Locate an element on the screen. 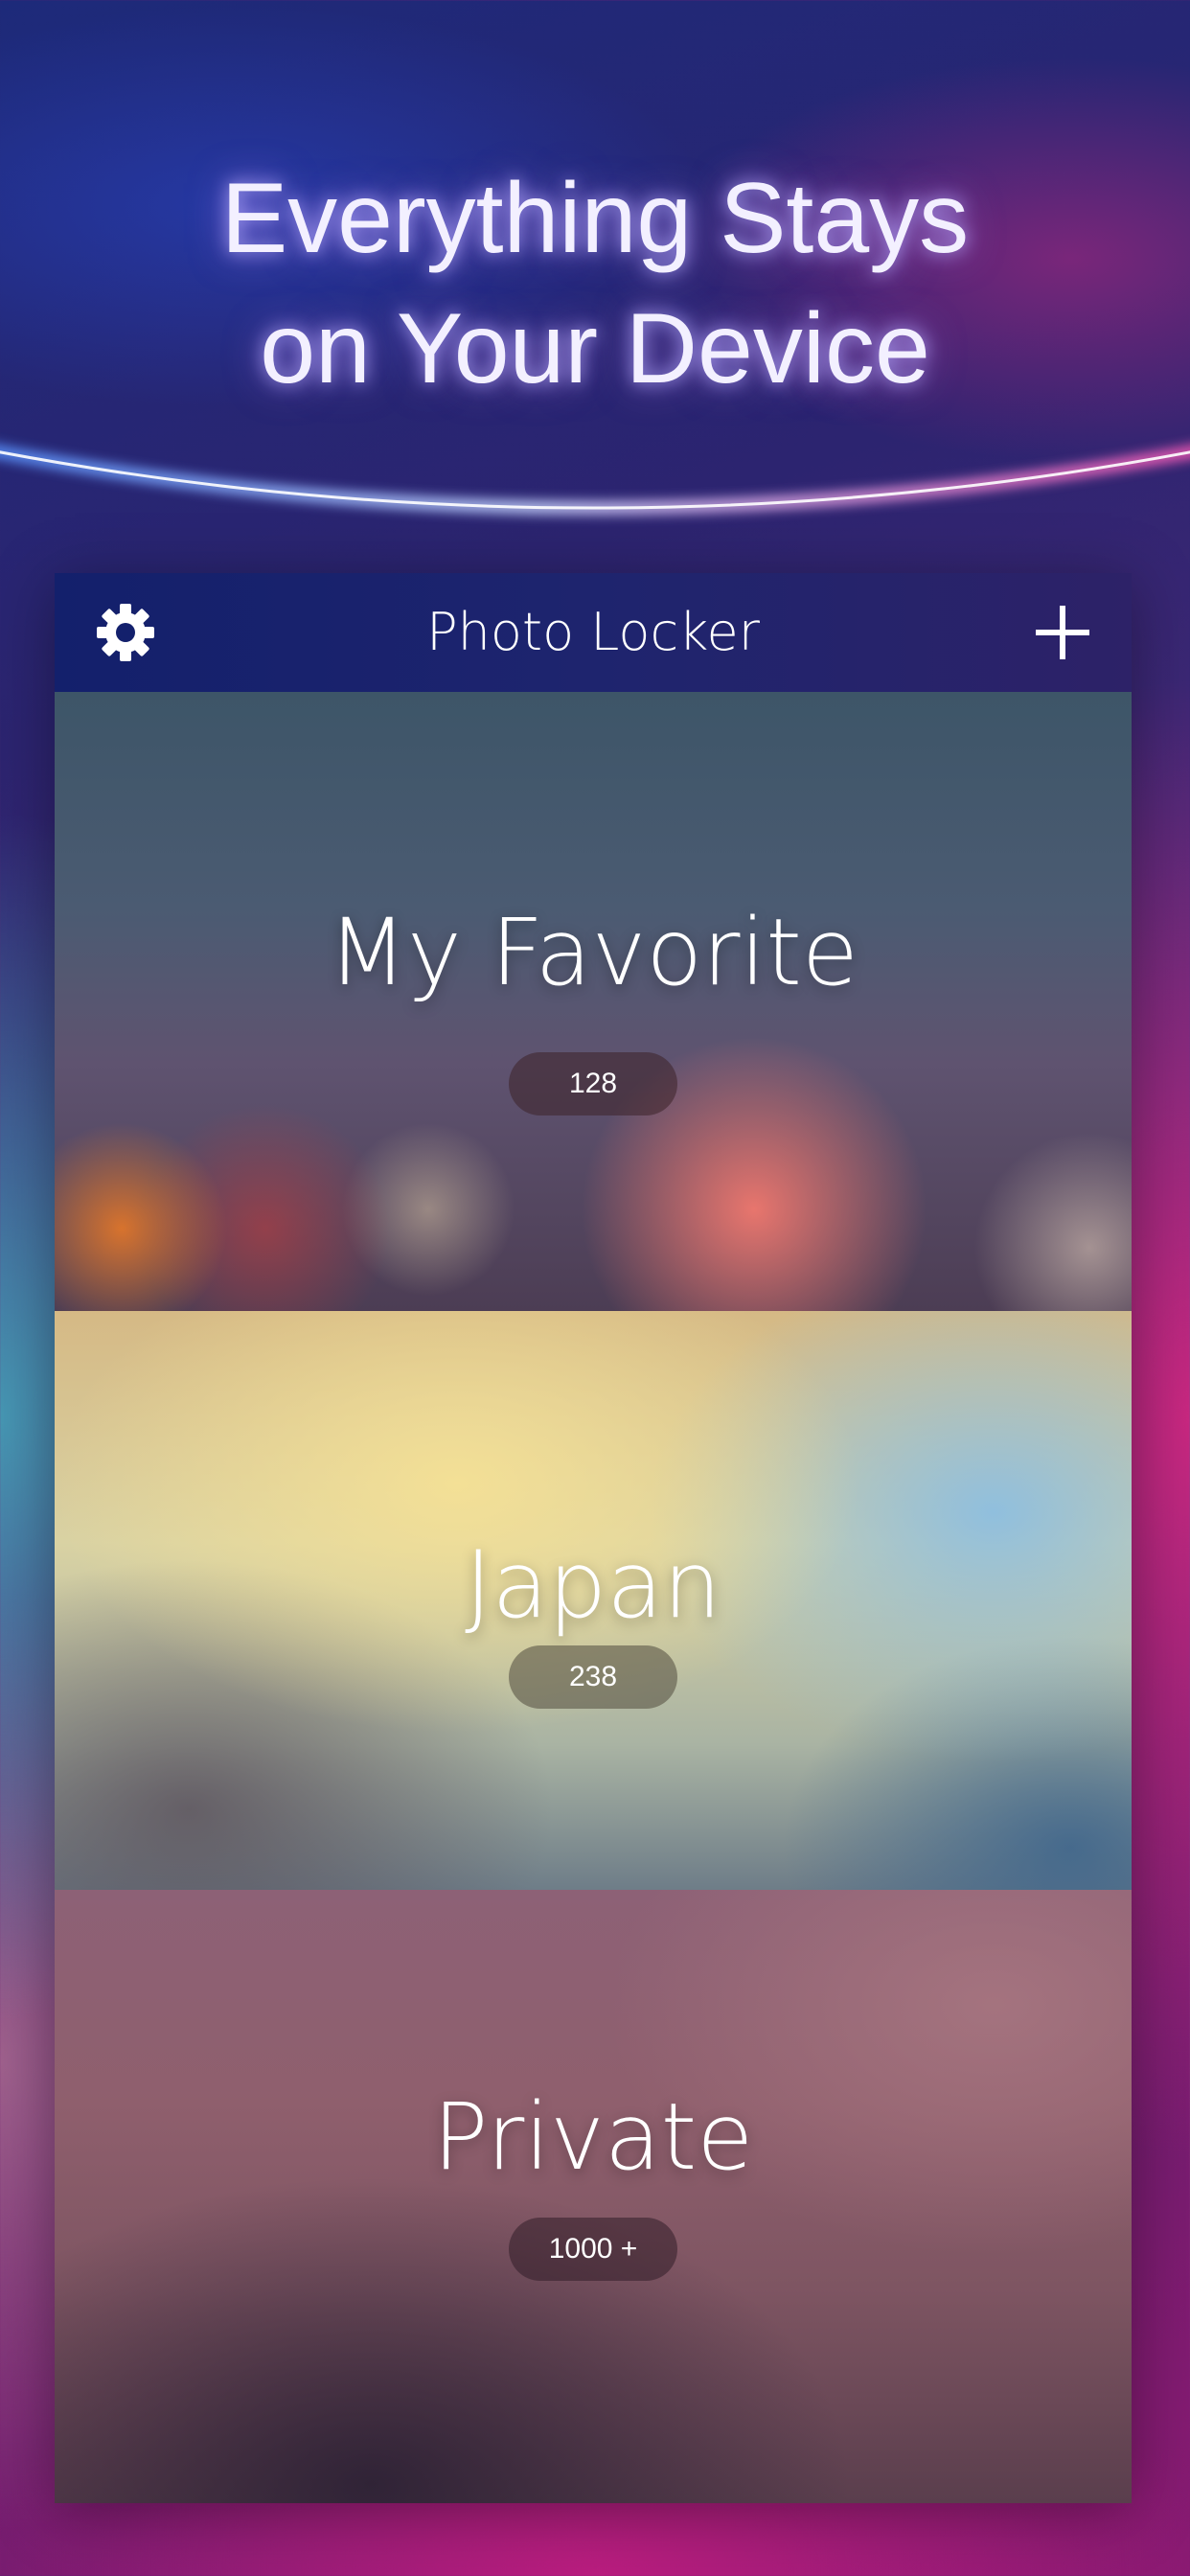 Image resolution: width=1190 pixels, height=2576 pixels. headline: Everything Stays on Your Device is located at coordinates (595, 283).